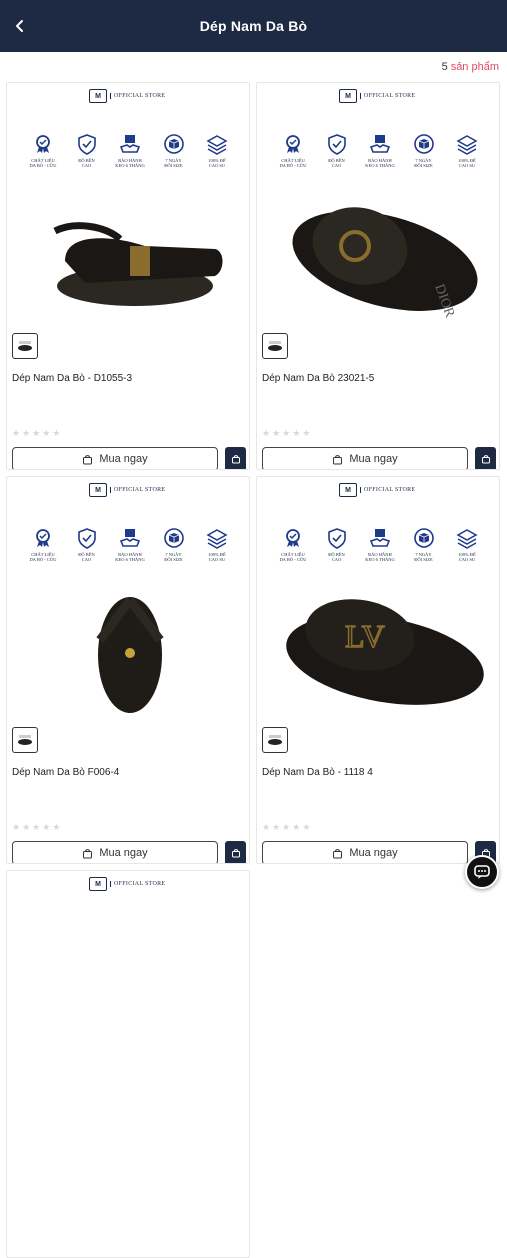  Describe the element at coordinates (129, 772) in the screenshot. I see `product-name: Dép Nam Da Bò F006-4` at that location.